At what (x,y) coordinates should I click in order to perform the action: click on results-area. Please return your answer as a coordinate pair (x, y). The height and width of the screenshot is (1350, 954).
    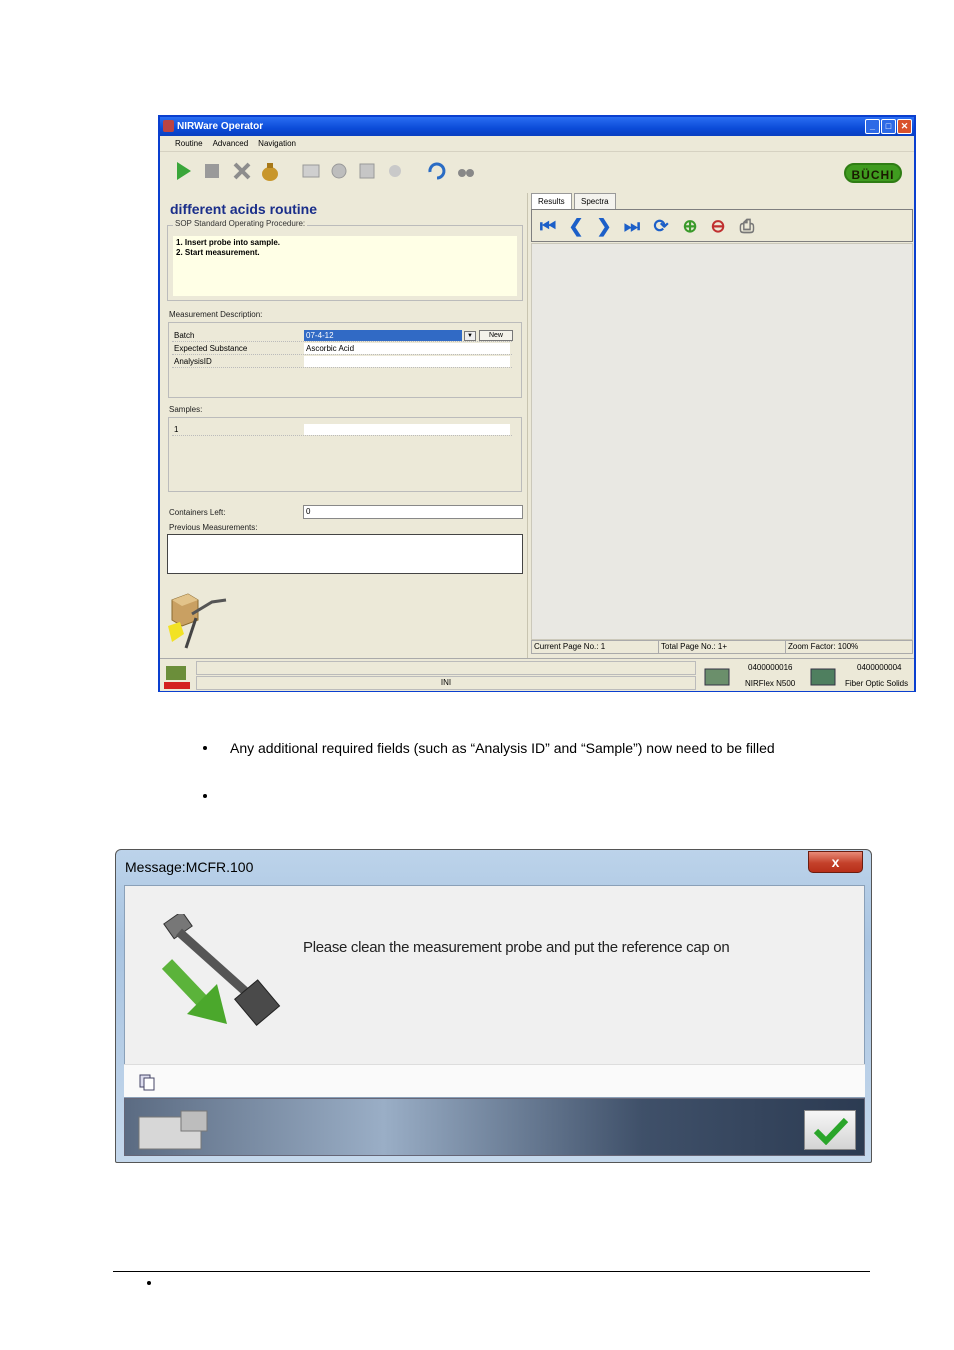
    Looking at the image, I should click on (722, 441).